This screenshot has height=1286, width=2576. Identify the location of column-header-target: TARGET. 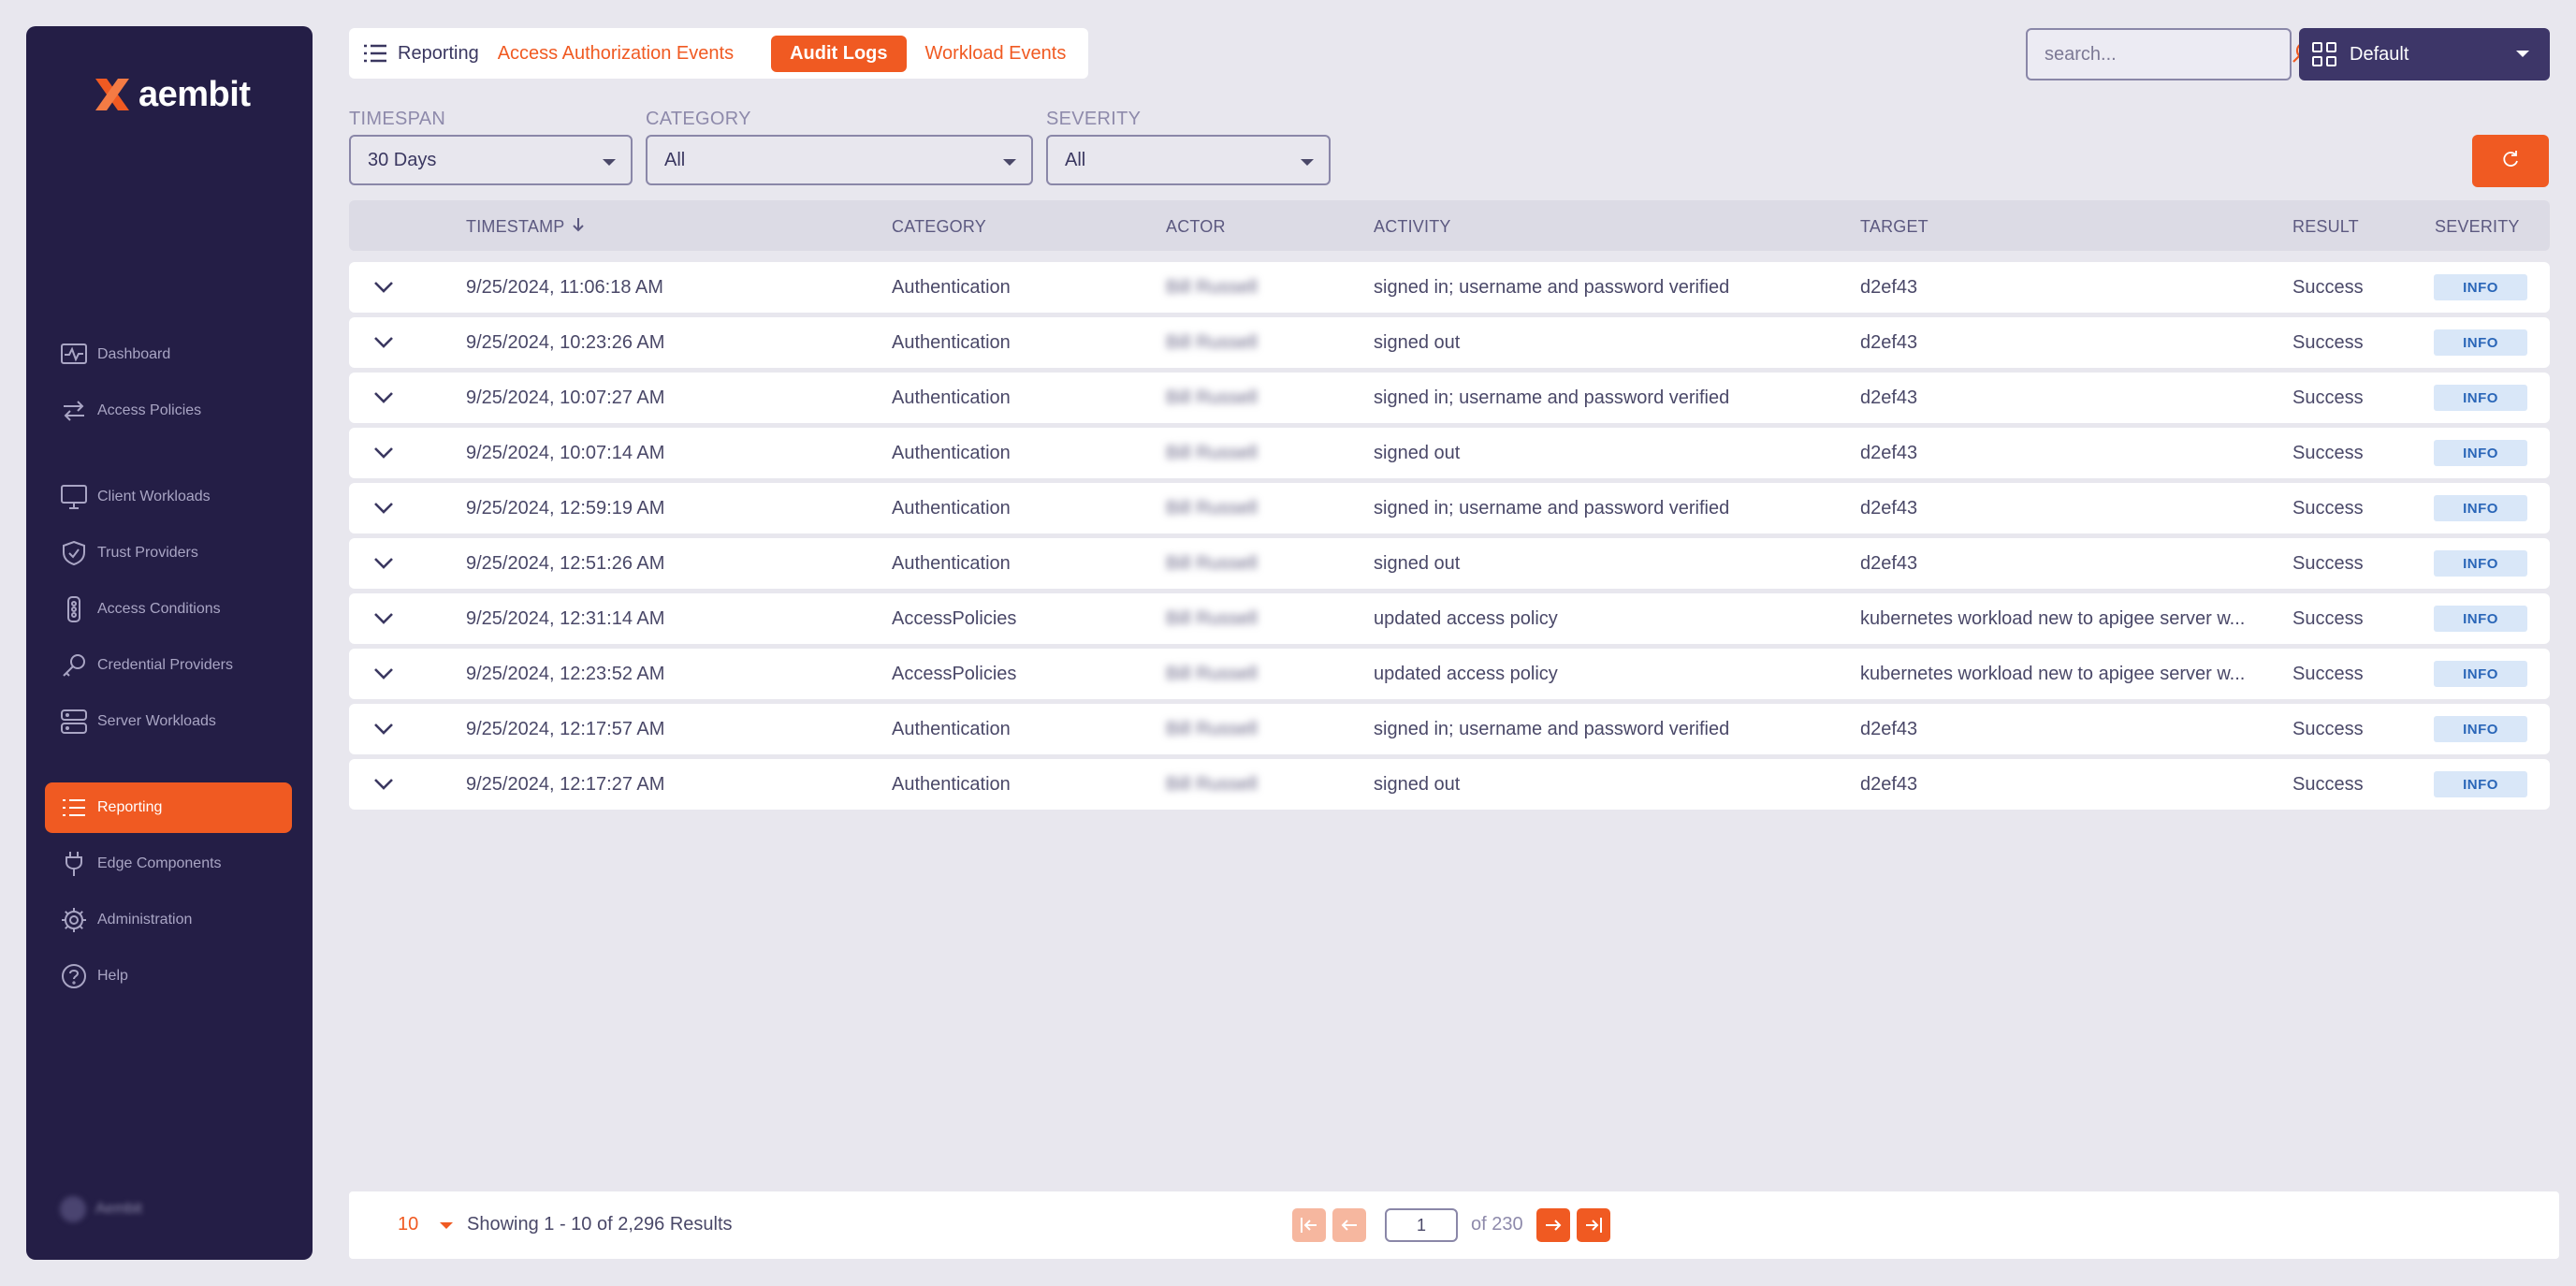
(1894, 227).